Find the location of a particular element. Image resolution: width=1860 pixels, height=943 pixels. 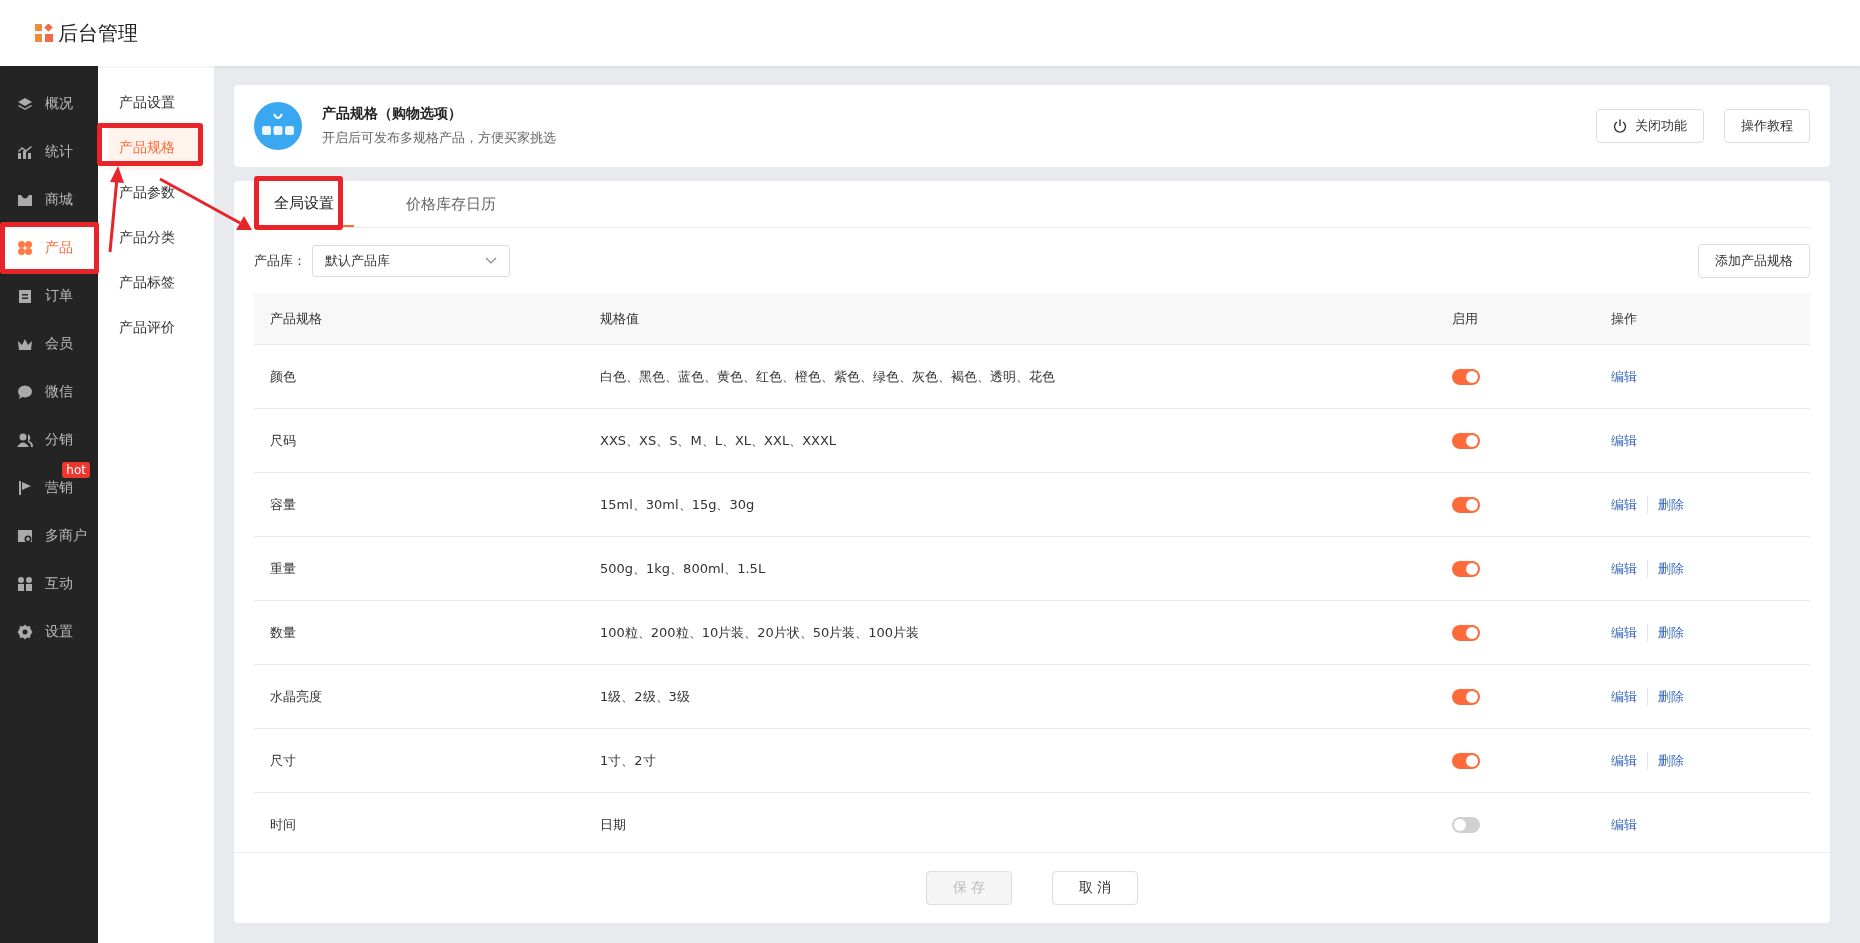

sidebar-item: hot 营销 is located at coordinates (49, 488).